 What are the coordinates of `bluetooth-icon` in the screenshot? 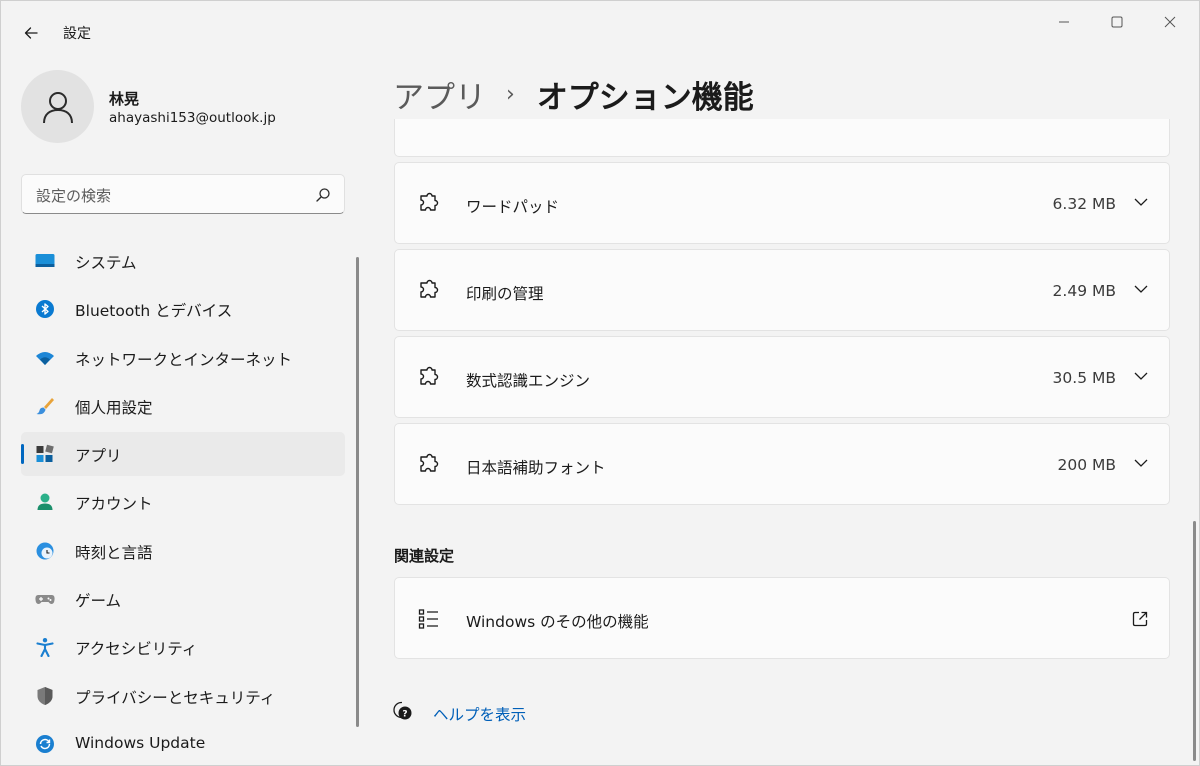 It's located at (45, 309).